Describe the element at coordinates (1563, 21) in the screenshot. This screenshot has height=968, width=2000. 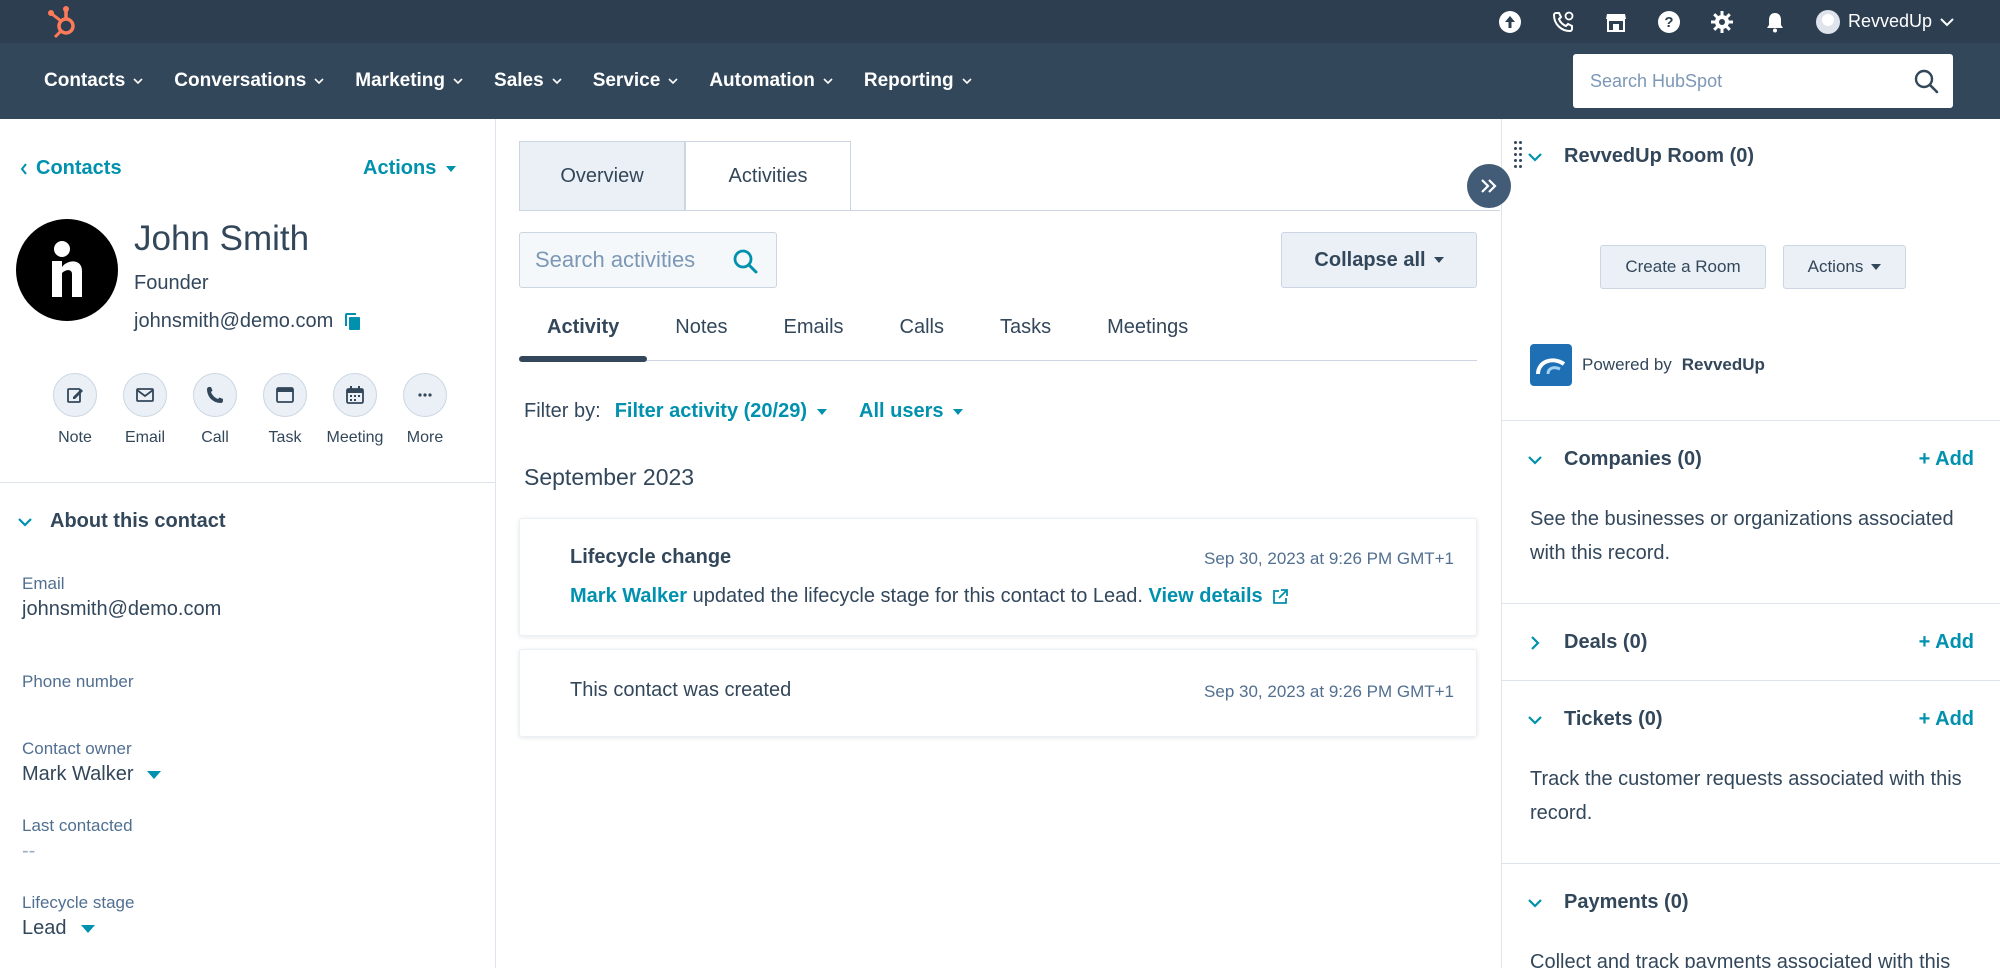
I see `calling-icon` at that location.